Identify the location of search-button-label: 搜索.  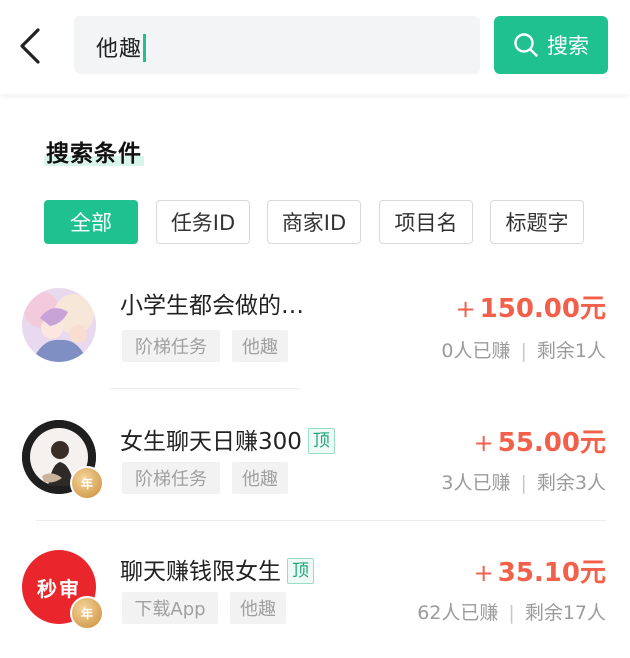
(568, 46).